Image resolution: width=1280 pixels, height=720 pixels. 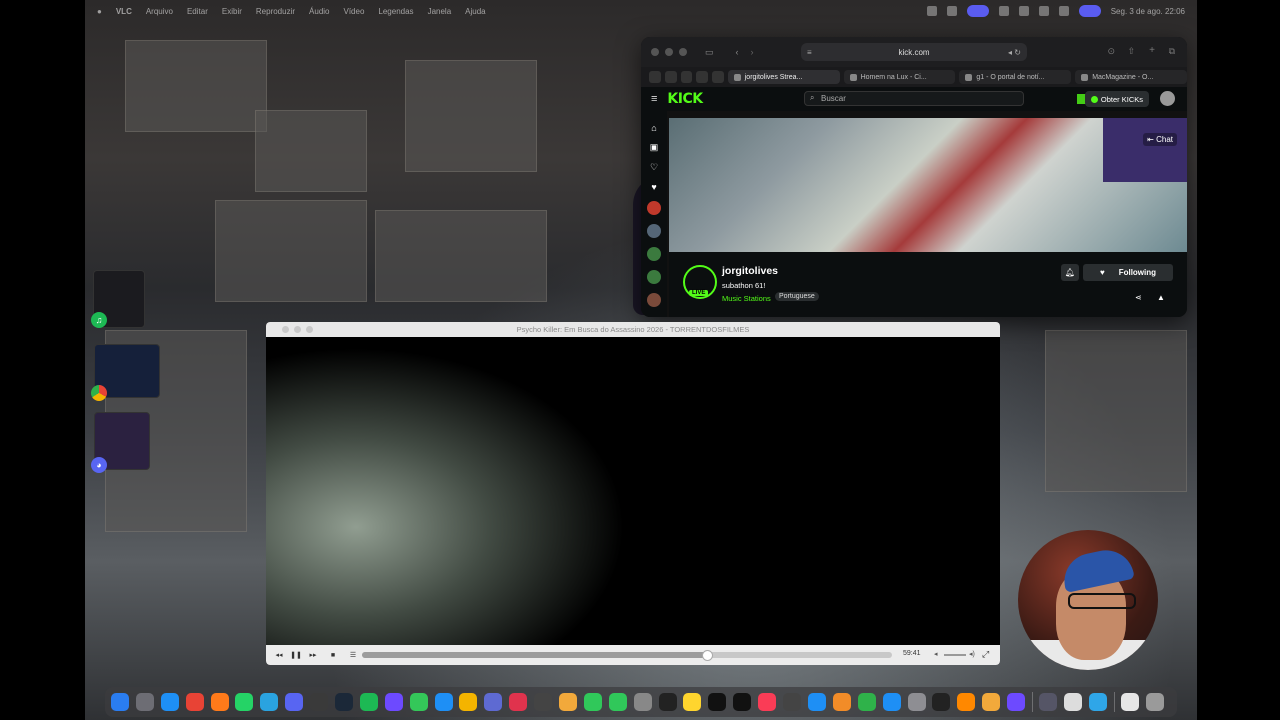 What do you see at coordinates (468, 702) in the screenshot?
I see `drive-icon` at bounding box center [468, 702].